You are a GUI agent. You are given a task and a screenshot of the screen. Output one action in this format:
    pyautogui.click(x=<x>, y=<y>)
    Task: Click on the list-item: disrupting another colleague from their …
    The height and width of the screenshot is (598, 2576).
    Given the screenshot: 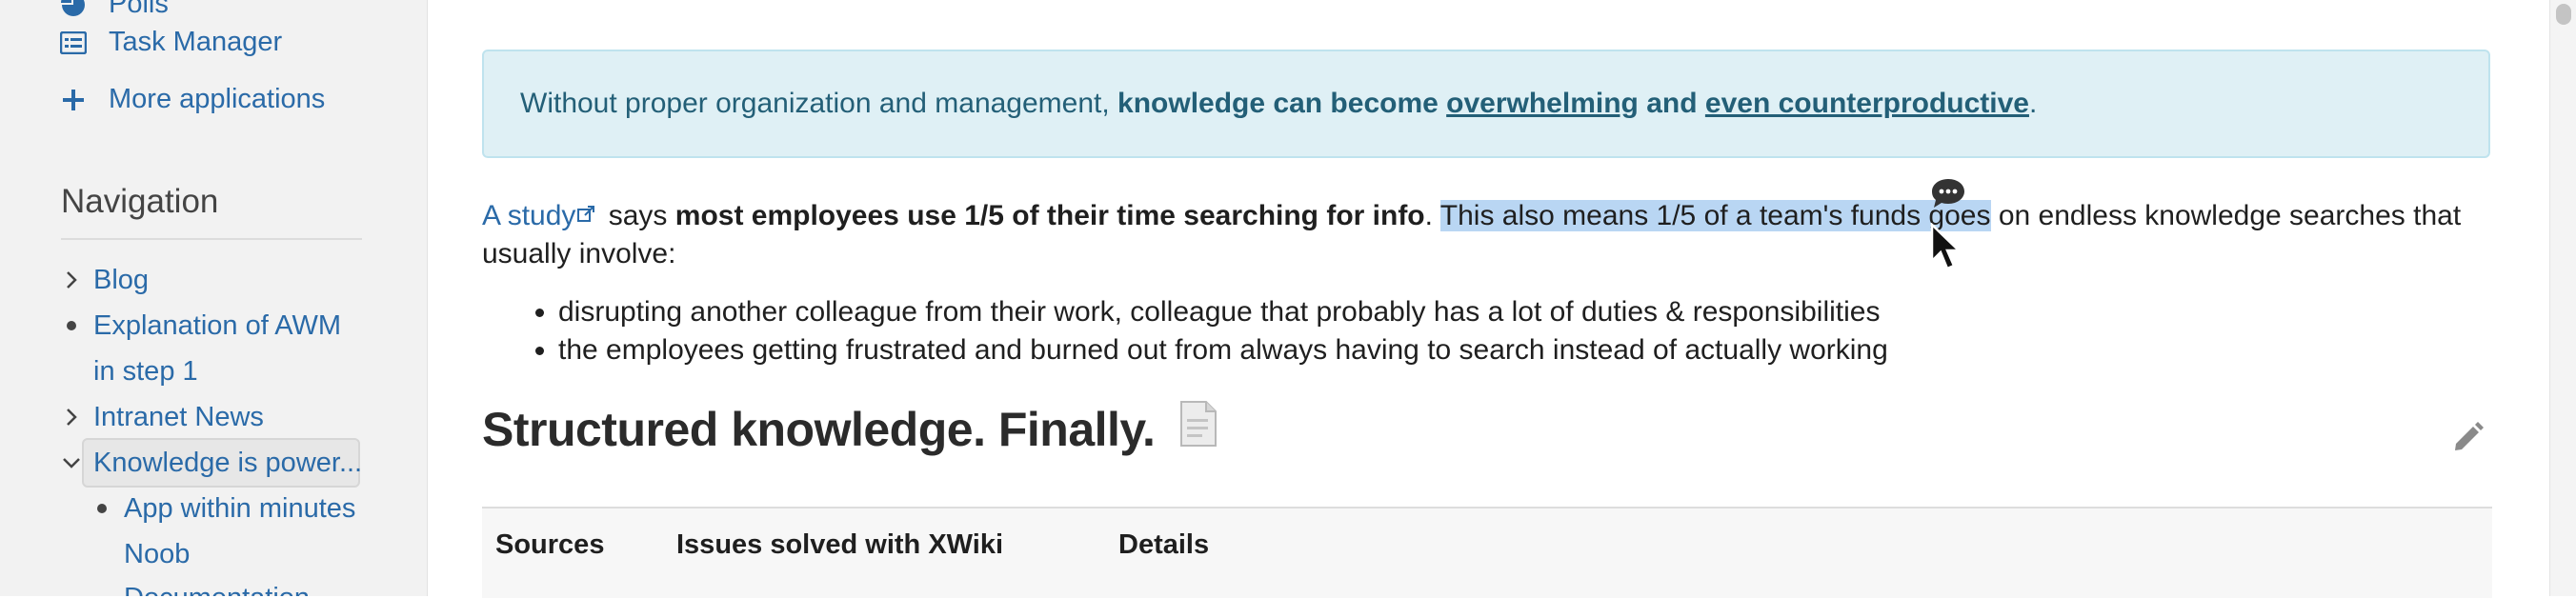 What is the action you would take?
    pyautogui.click(x=1223, y=312)
    